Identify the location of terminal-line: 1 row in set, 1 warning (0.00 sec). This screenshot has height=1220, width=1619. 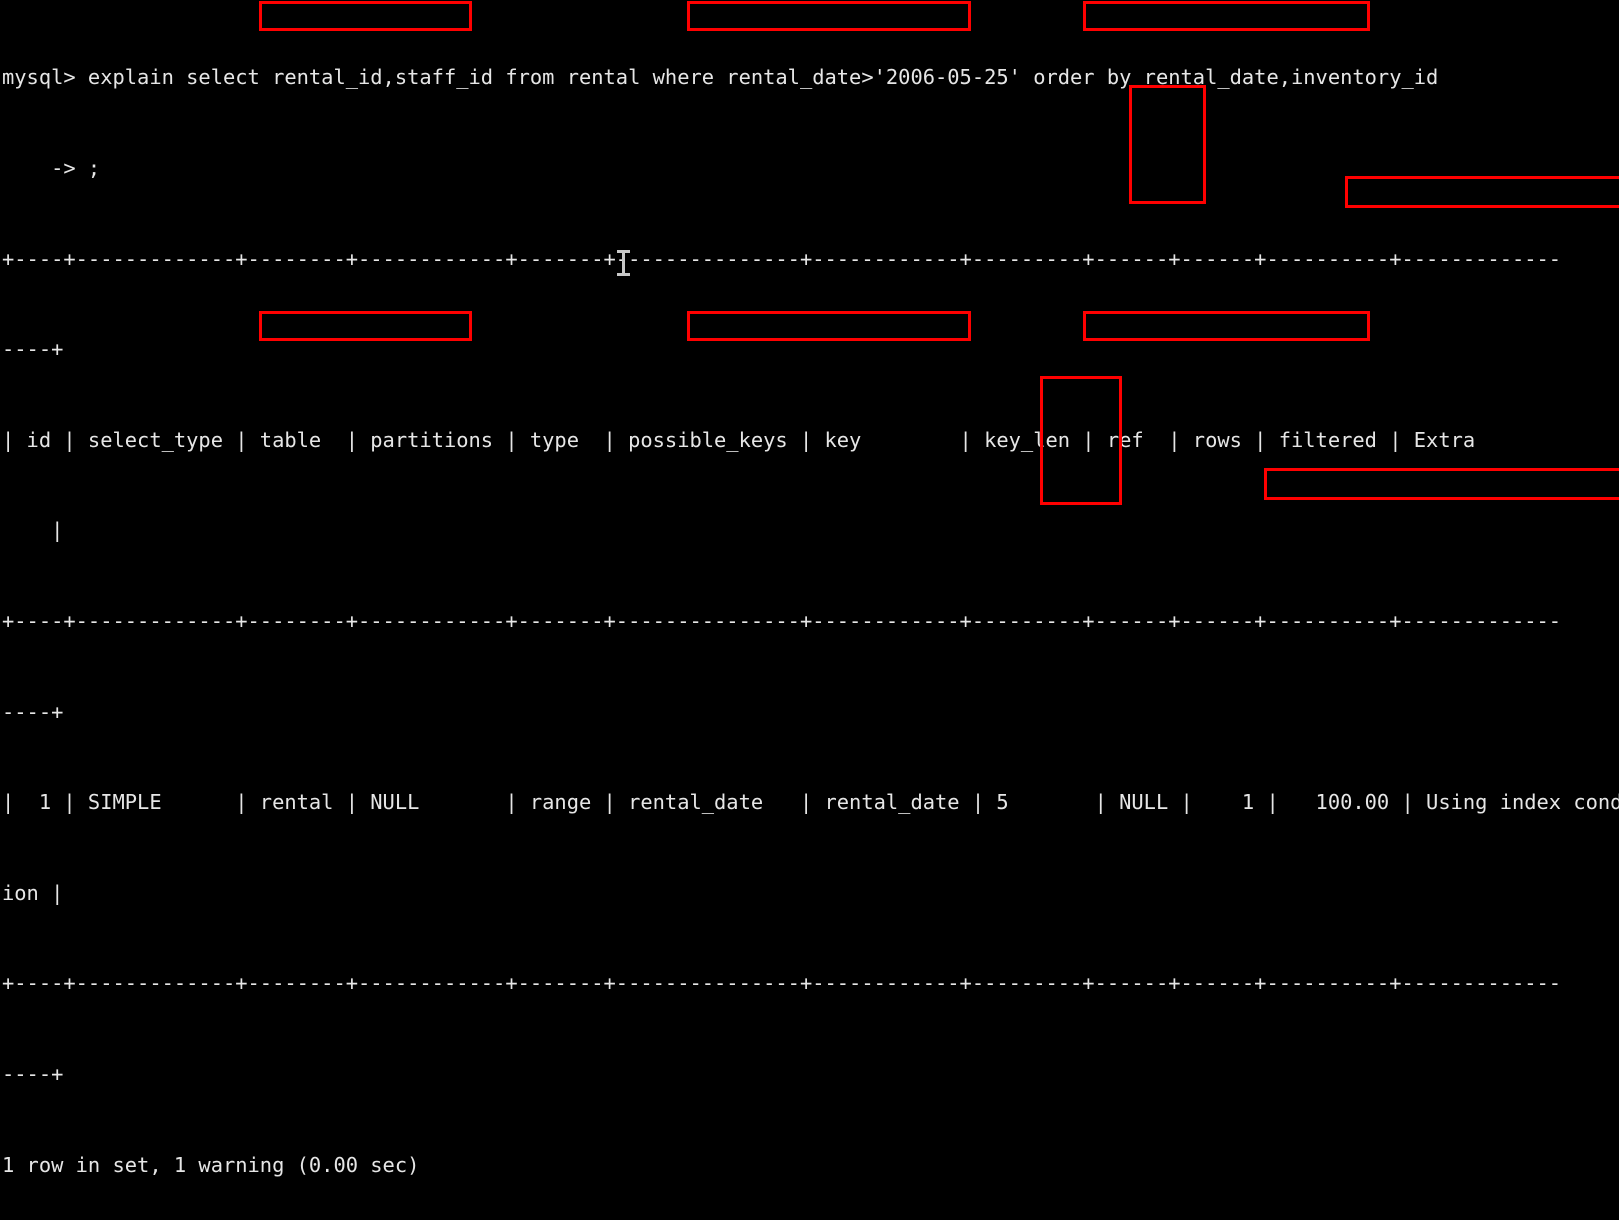
(211, 1164).